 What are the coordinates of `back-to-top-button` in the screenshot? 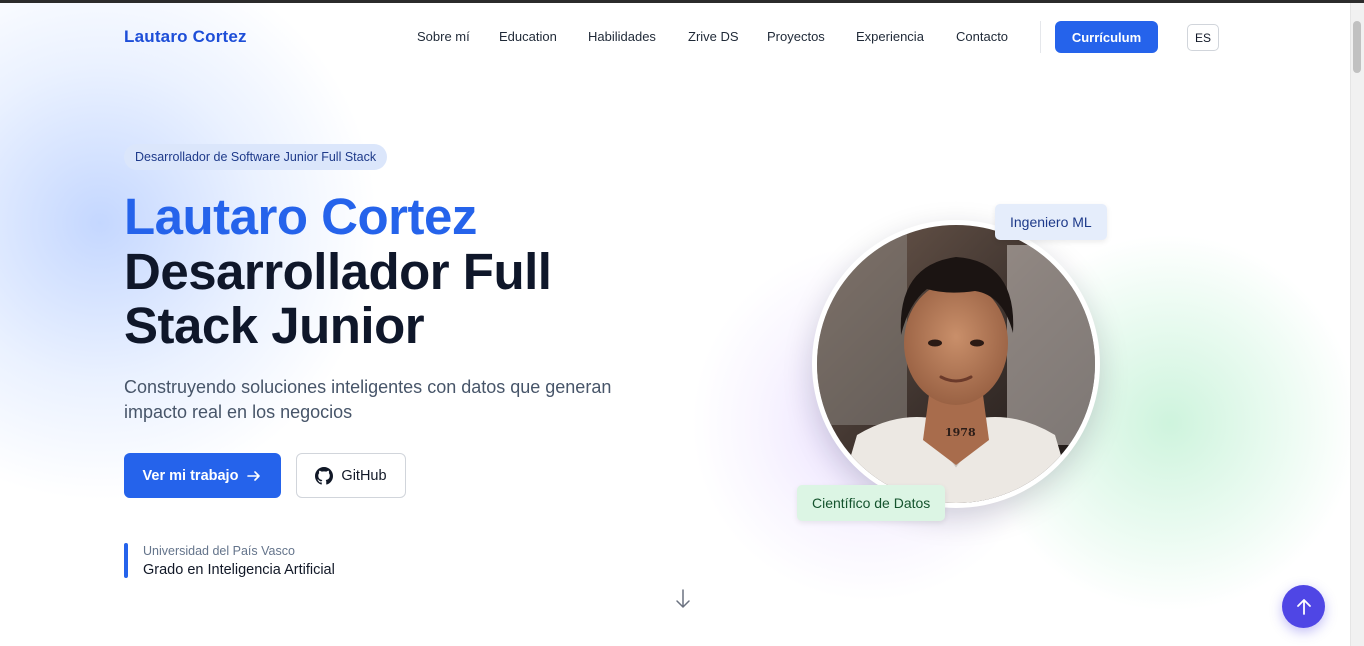 It's located at (1303, 606).